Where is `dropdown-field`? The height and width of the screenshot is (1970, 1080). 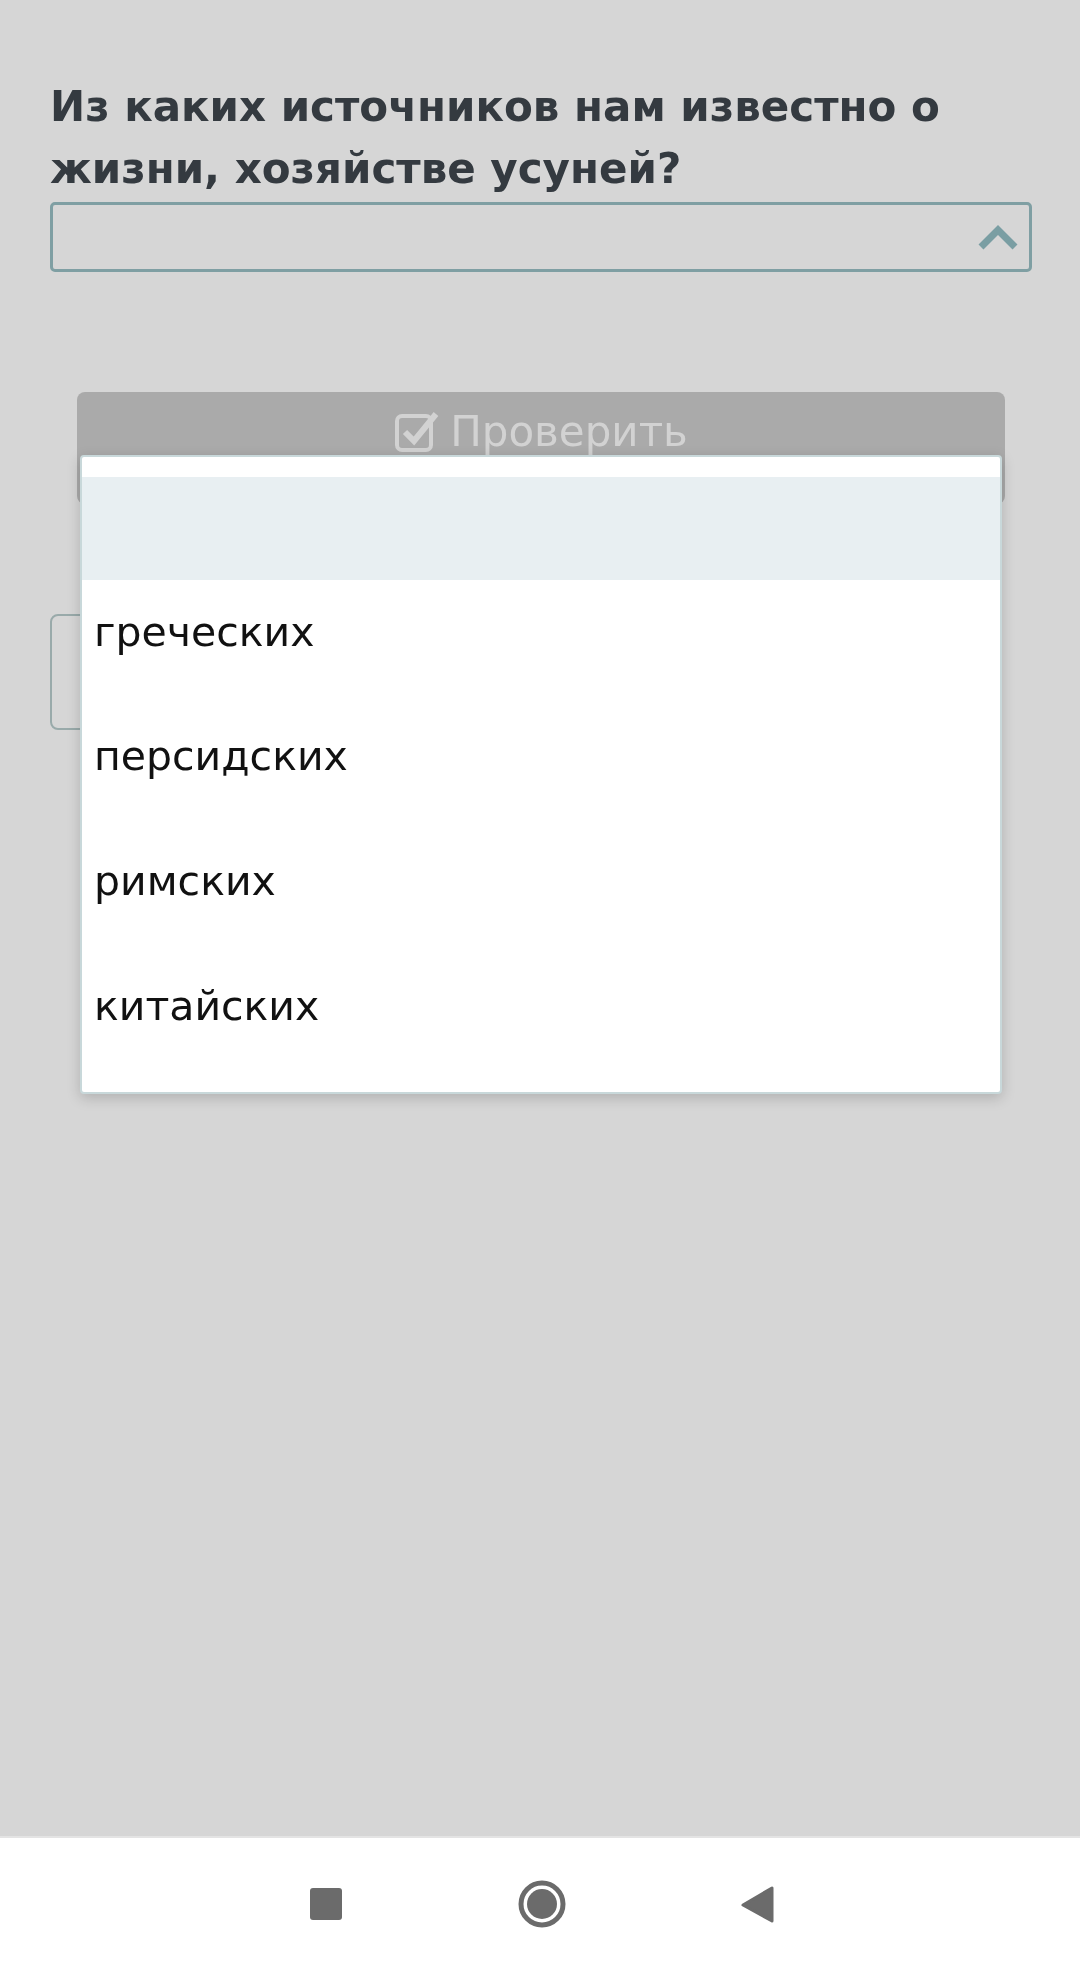 dropdown-field is located at coordinates (541, 237).